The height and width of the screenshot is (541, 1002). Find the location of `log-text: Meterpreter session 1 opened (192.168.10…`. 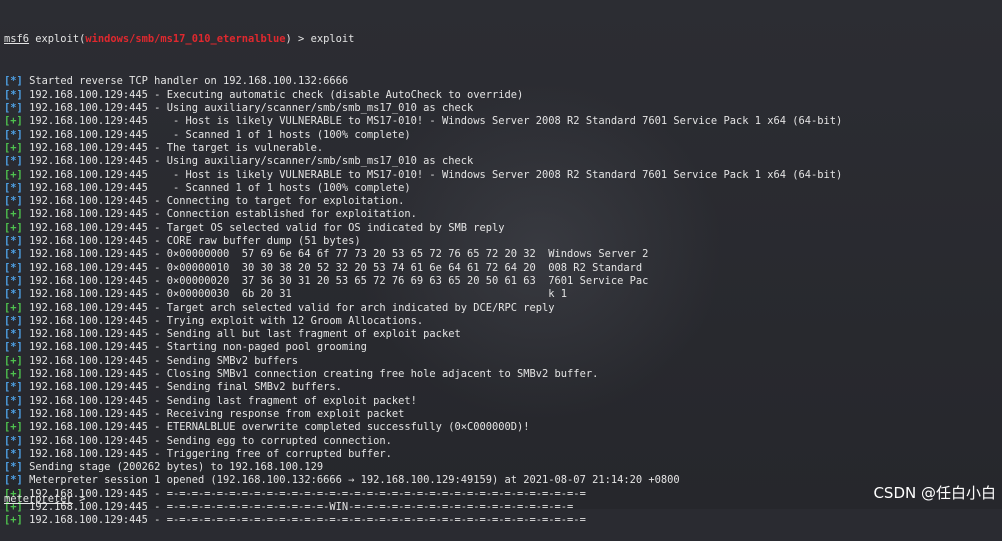

log-text: Meterpreter session 1 opened (192.168.10… is located at coordinates (354, 480).